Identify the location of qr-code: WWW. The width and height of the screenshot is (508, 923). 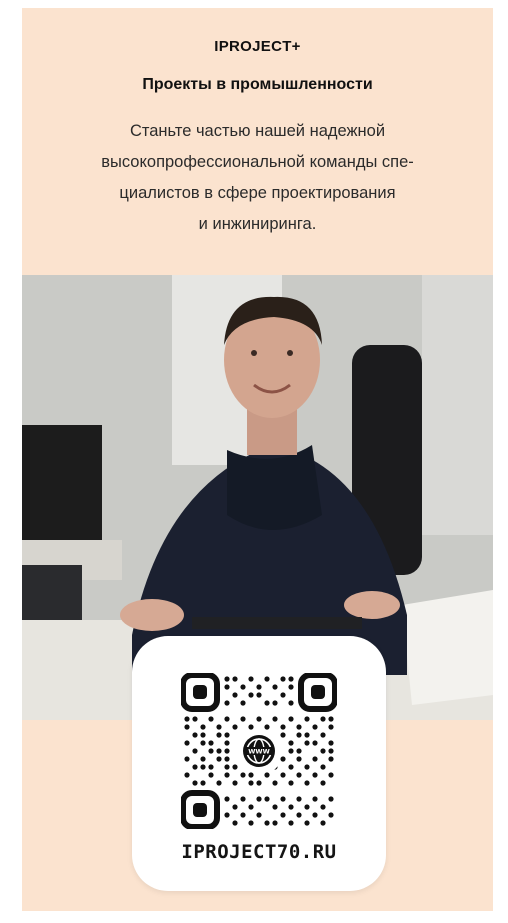
(259, 751).